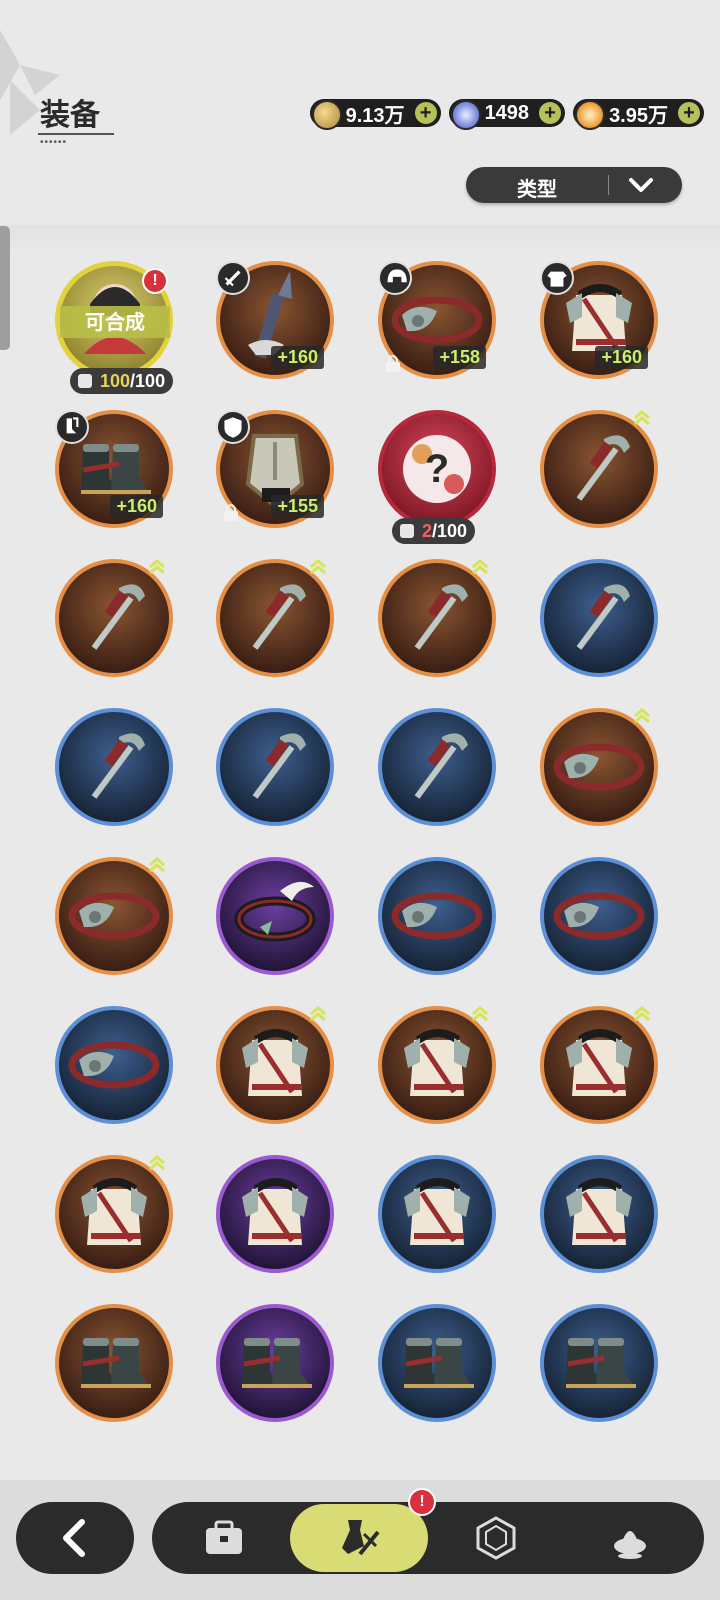 Image resolution: width=720 pixels, height=1600 pixels. Describe the element at coordinates (459, 357) in the screenshot. I see `level-badge: +158` at that location.